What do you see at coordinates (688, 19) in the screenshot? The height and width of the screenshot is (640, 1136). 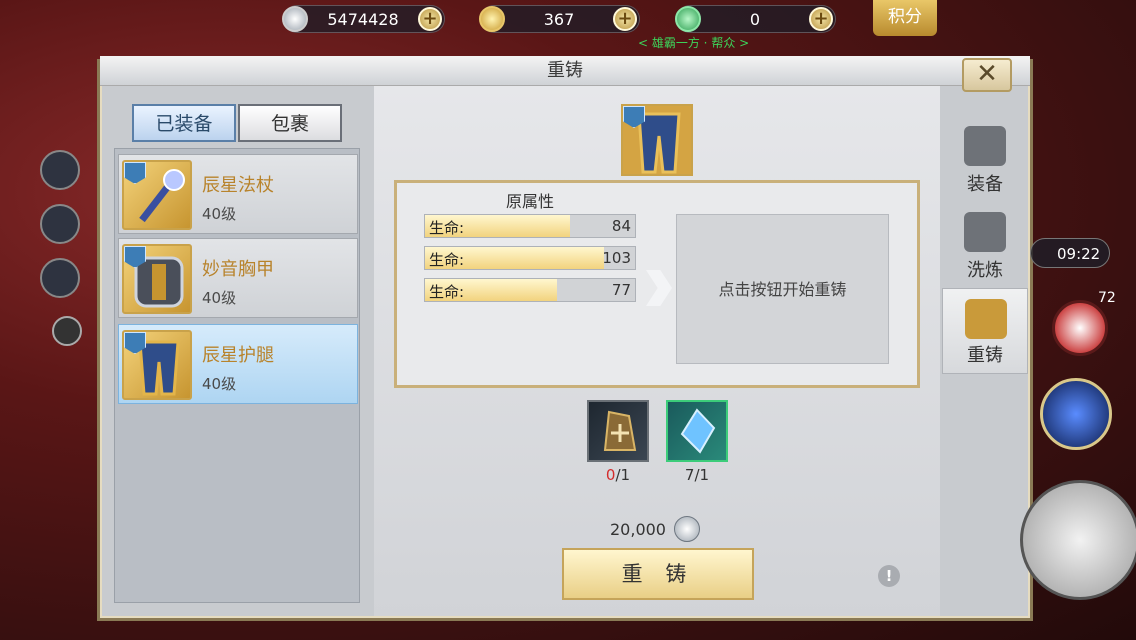 I see `bound-coin-icon` at bounding box center [688, 19].